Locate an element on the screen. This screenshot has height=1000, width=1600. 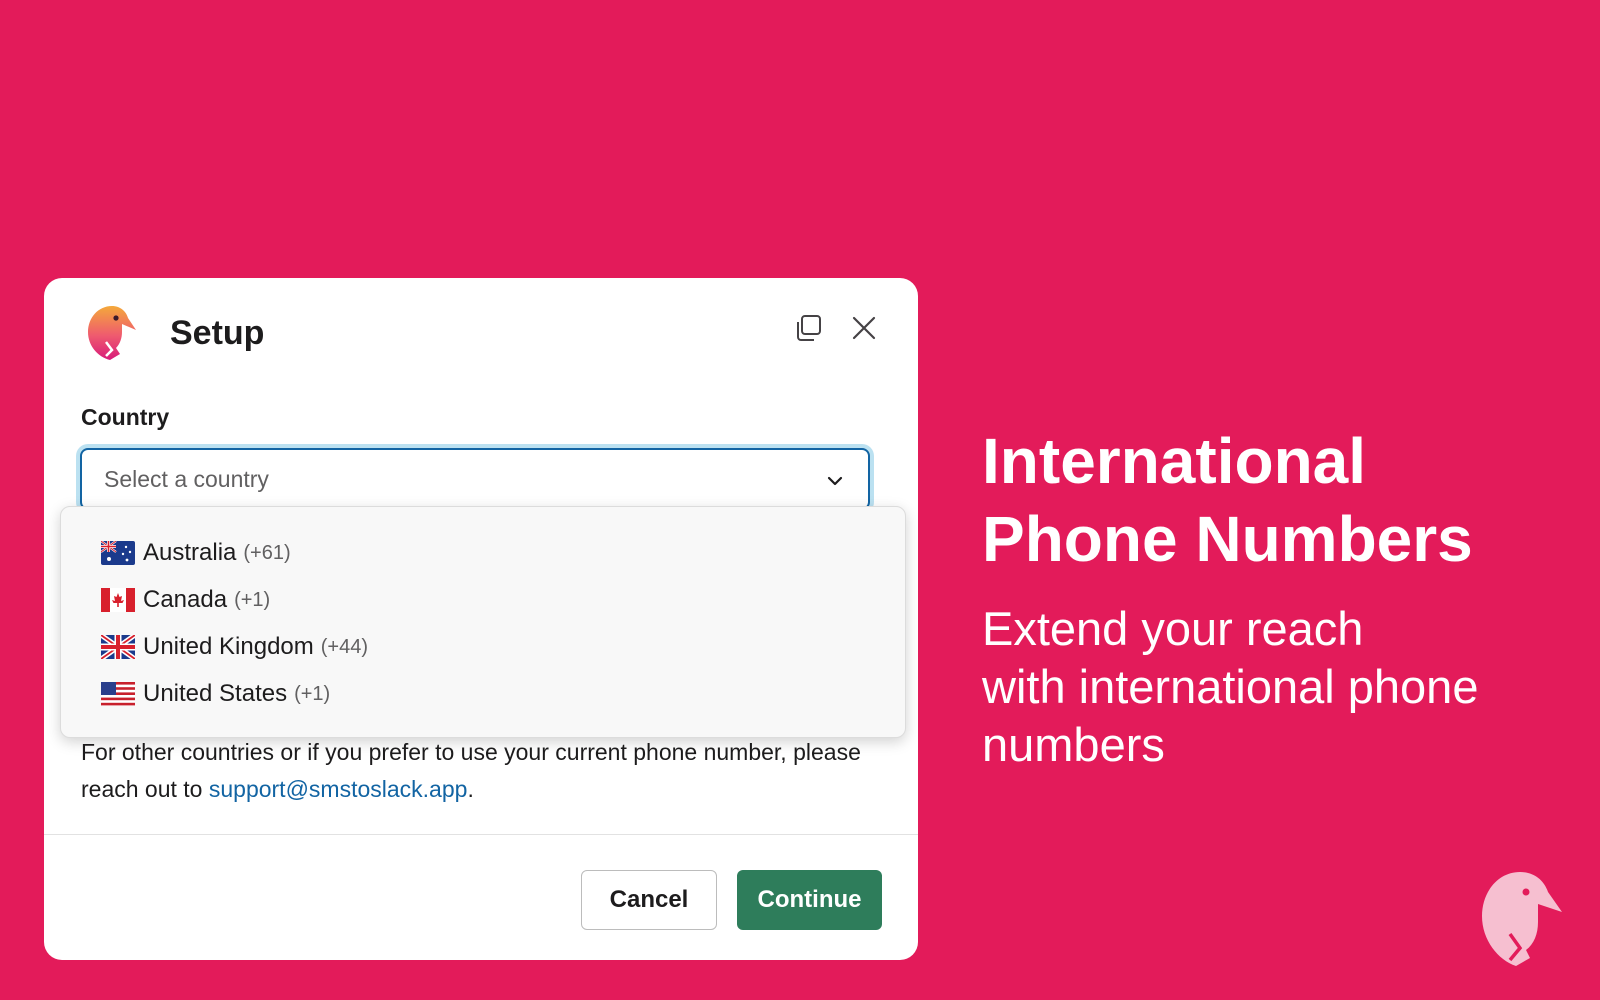
support-email-link: support@smstoslack.app is located at coordinates (338, 789).